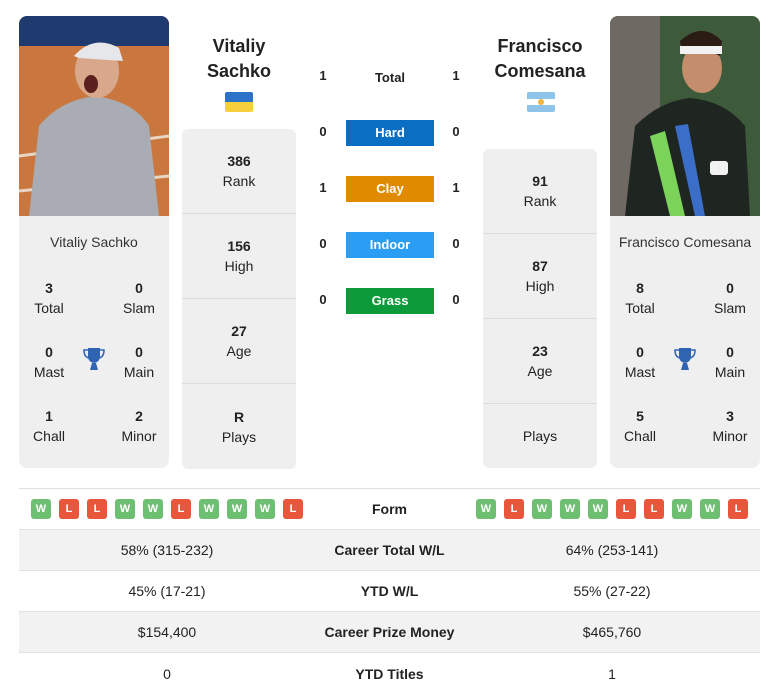  I want to click on player2-rank: 91 Rank, so click(540, 191).